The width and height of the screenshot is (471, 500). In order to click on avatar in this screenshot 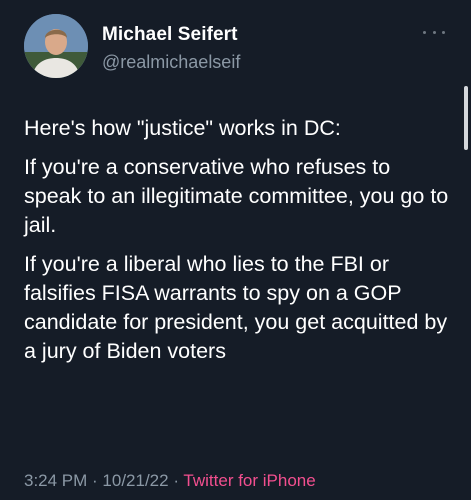, I will do `click(56, 46)`.